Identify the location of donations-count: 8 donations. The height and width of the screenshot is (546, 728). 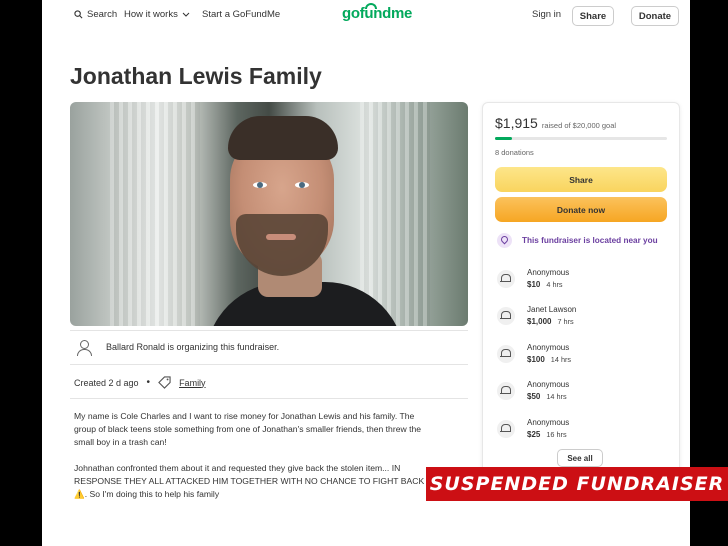
(514, 152).